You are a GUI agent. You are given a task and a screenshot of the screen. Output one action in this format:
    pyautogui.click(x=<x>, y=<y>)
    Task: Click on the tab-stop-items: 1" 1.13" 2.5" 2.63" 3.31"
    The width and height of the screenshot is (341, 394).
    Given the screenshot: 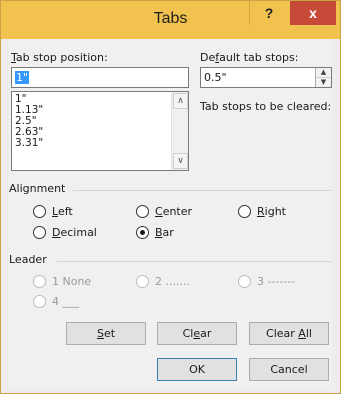 What is the action you would take?
    pyautogui.click(x=100, y=120)
    